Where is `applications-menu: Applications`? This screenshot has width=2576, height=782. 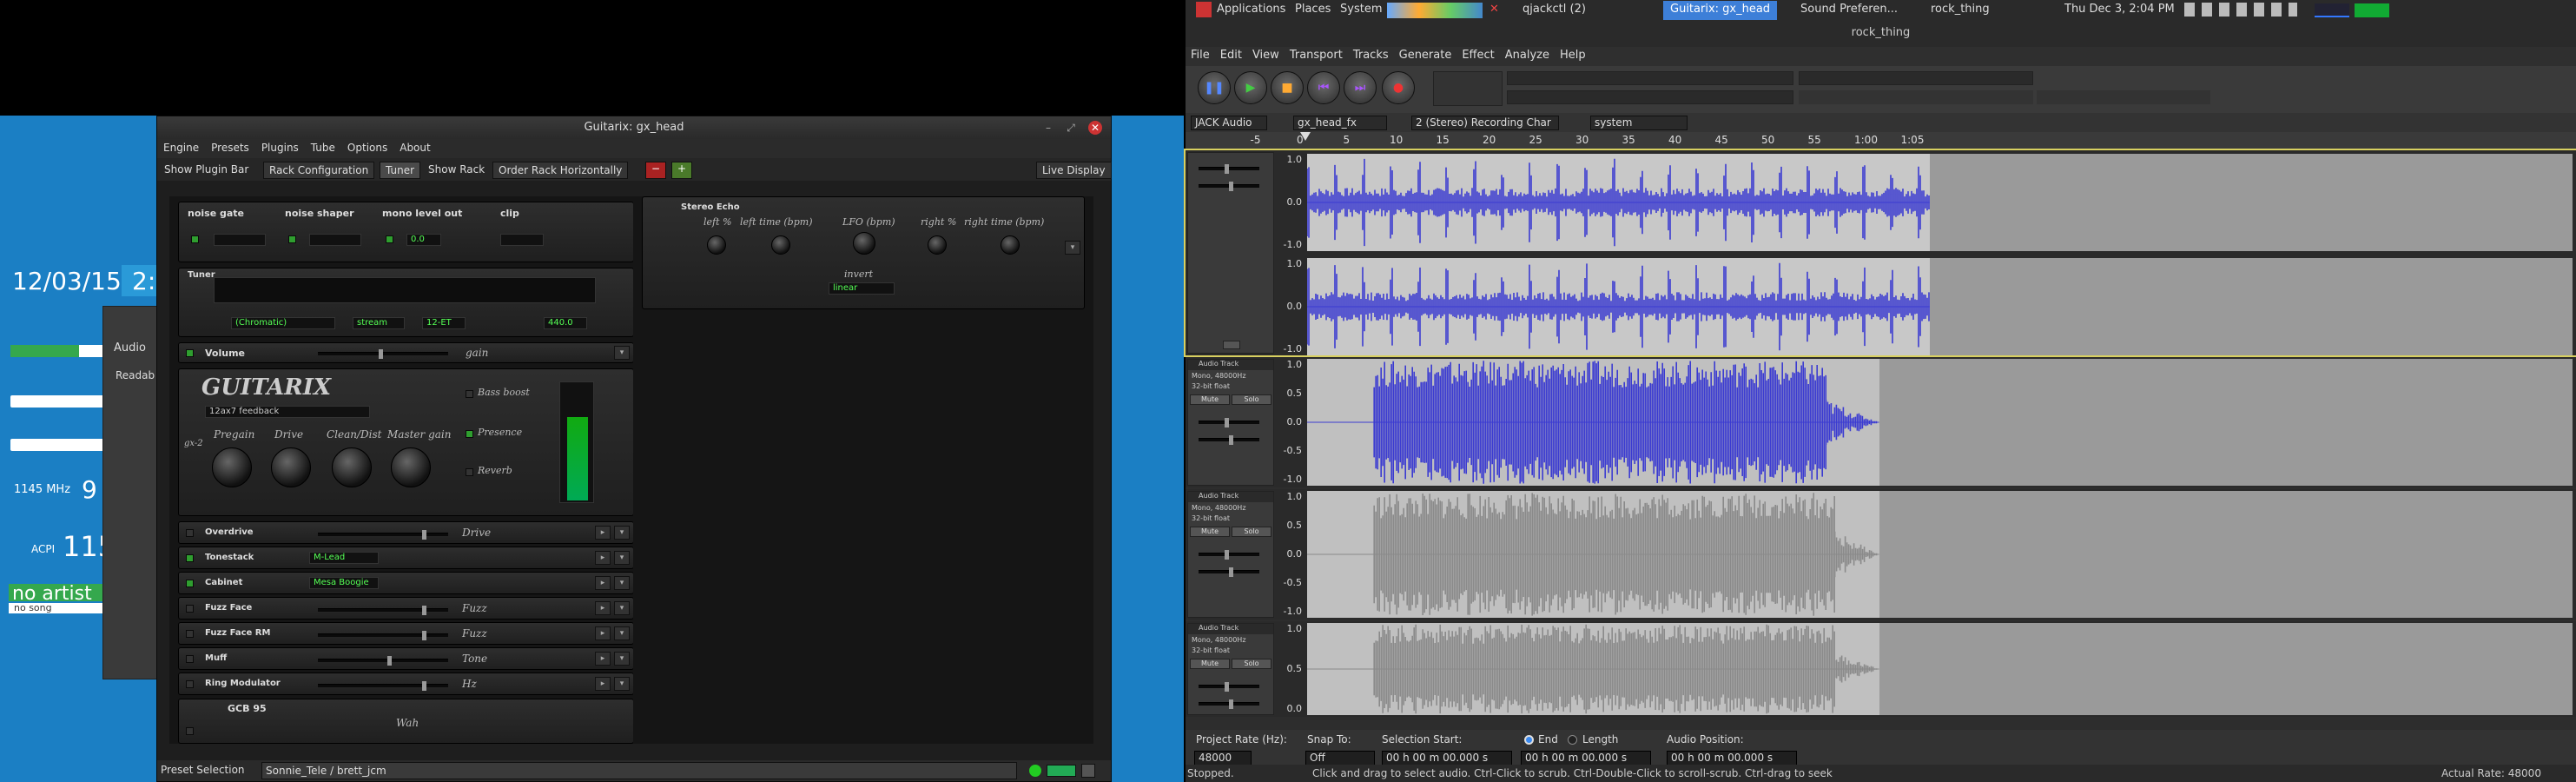 applications-menu: Applications is located at coordinates (1251, 10).